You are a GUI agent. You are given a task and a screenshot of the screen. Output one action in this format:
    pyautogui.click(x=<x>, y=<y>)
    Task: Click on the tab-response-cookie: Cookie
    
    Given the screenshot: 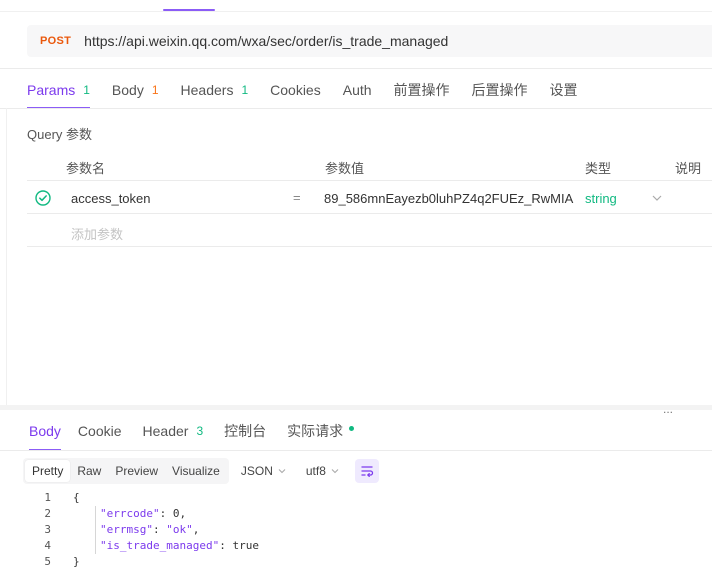 What is the action you would take?
    pyautogui.click(x=100, y=431)
    